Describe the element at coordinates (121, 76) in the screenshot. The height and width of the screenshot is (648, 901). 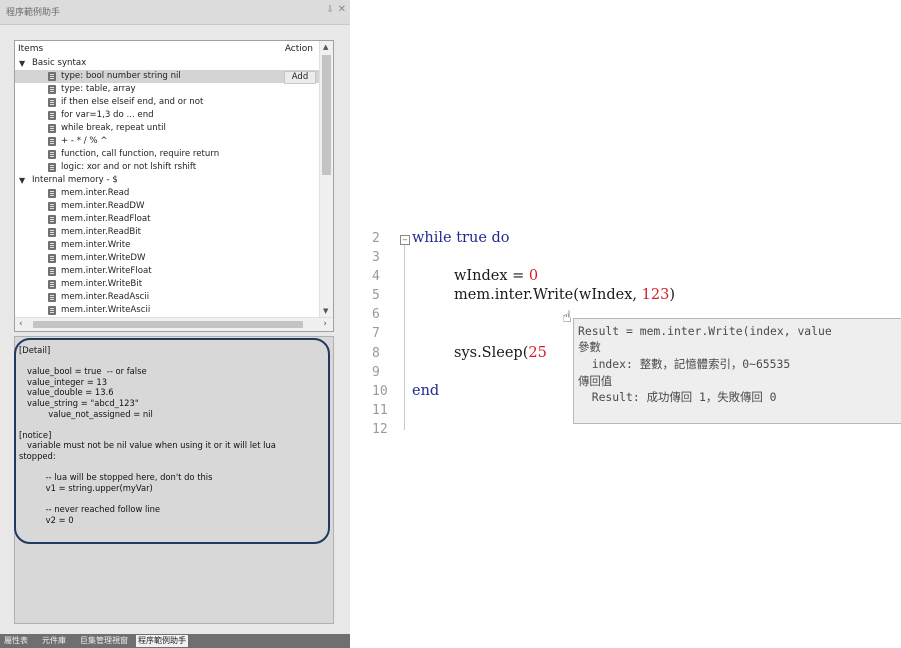
I see `tree-item-label: type: bool number string nil` at that location.